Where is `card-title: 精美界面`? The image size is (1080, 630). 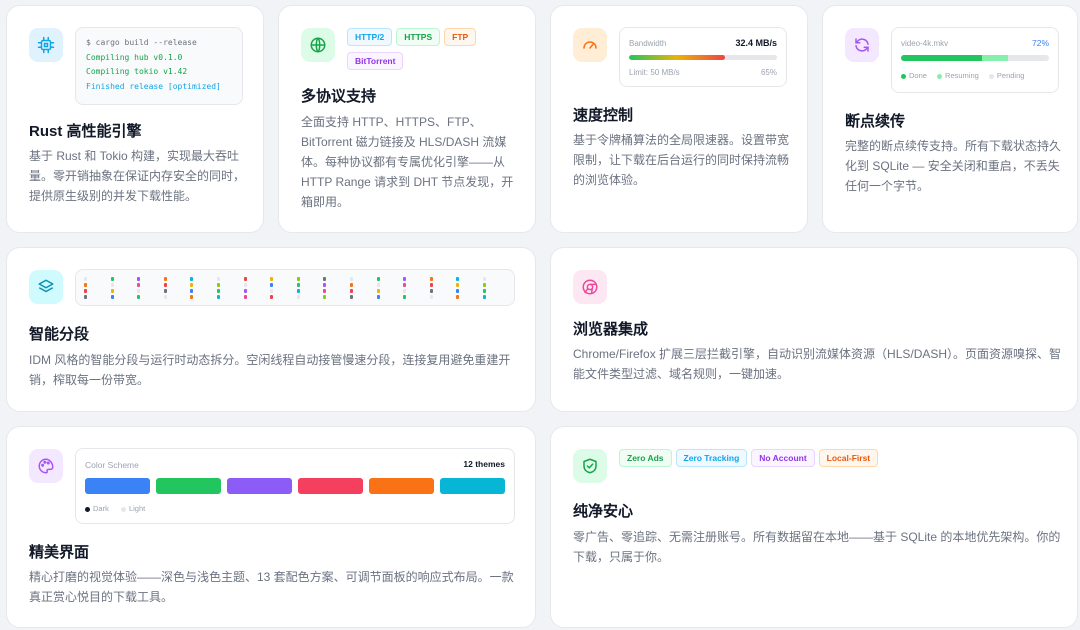 card-title: 精美界面 is located at coordinates (59, 552).